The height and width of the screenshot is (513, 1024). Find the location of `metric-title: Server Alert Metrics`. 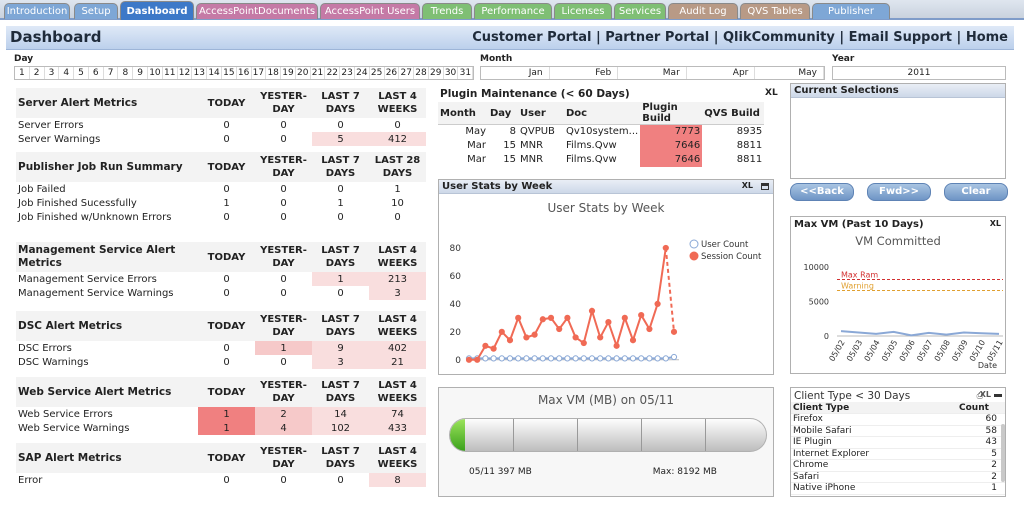

metric-title: Server Alert Metrics is located at coordinates (107, 103).